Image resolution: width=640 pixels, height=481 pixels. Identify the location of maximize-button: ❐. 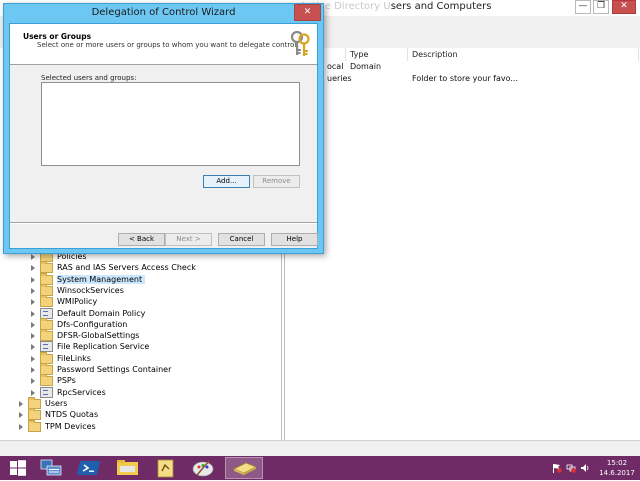
(601, 7).